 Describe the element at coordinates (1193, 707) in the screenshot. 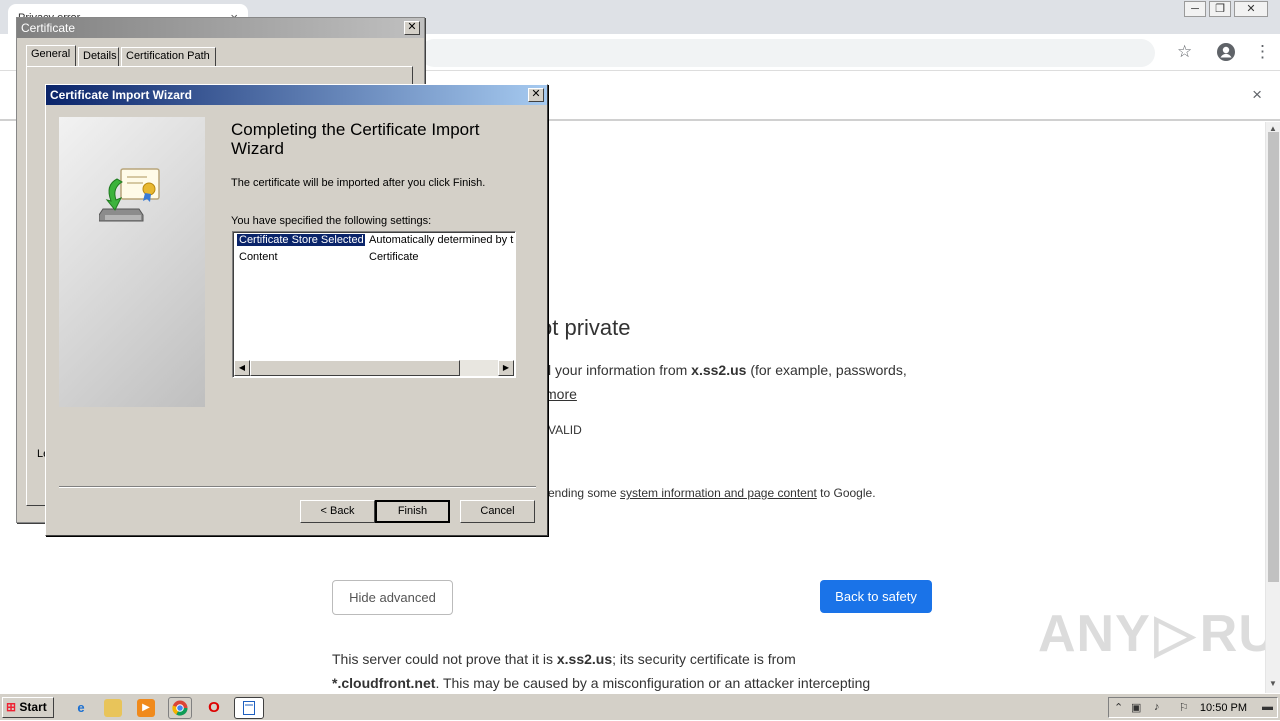

I see `system-tray: ⌃ ▣ ♪ ⚐ 10:50 PM ▬` at that location.